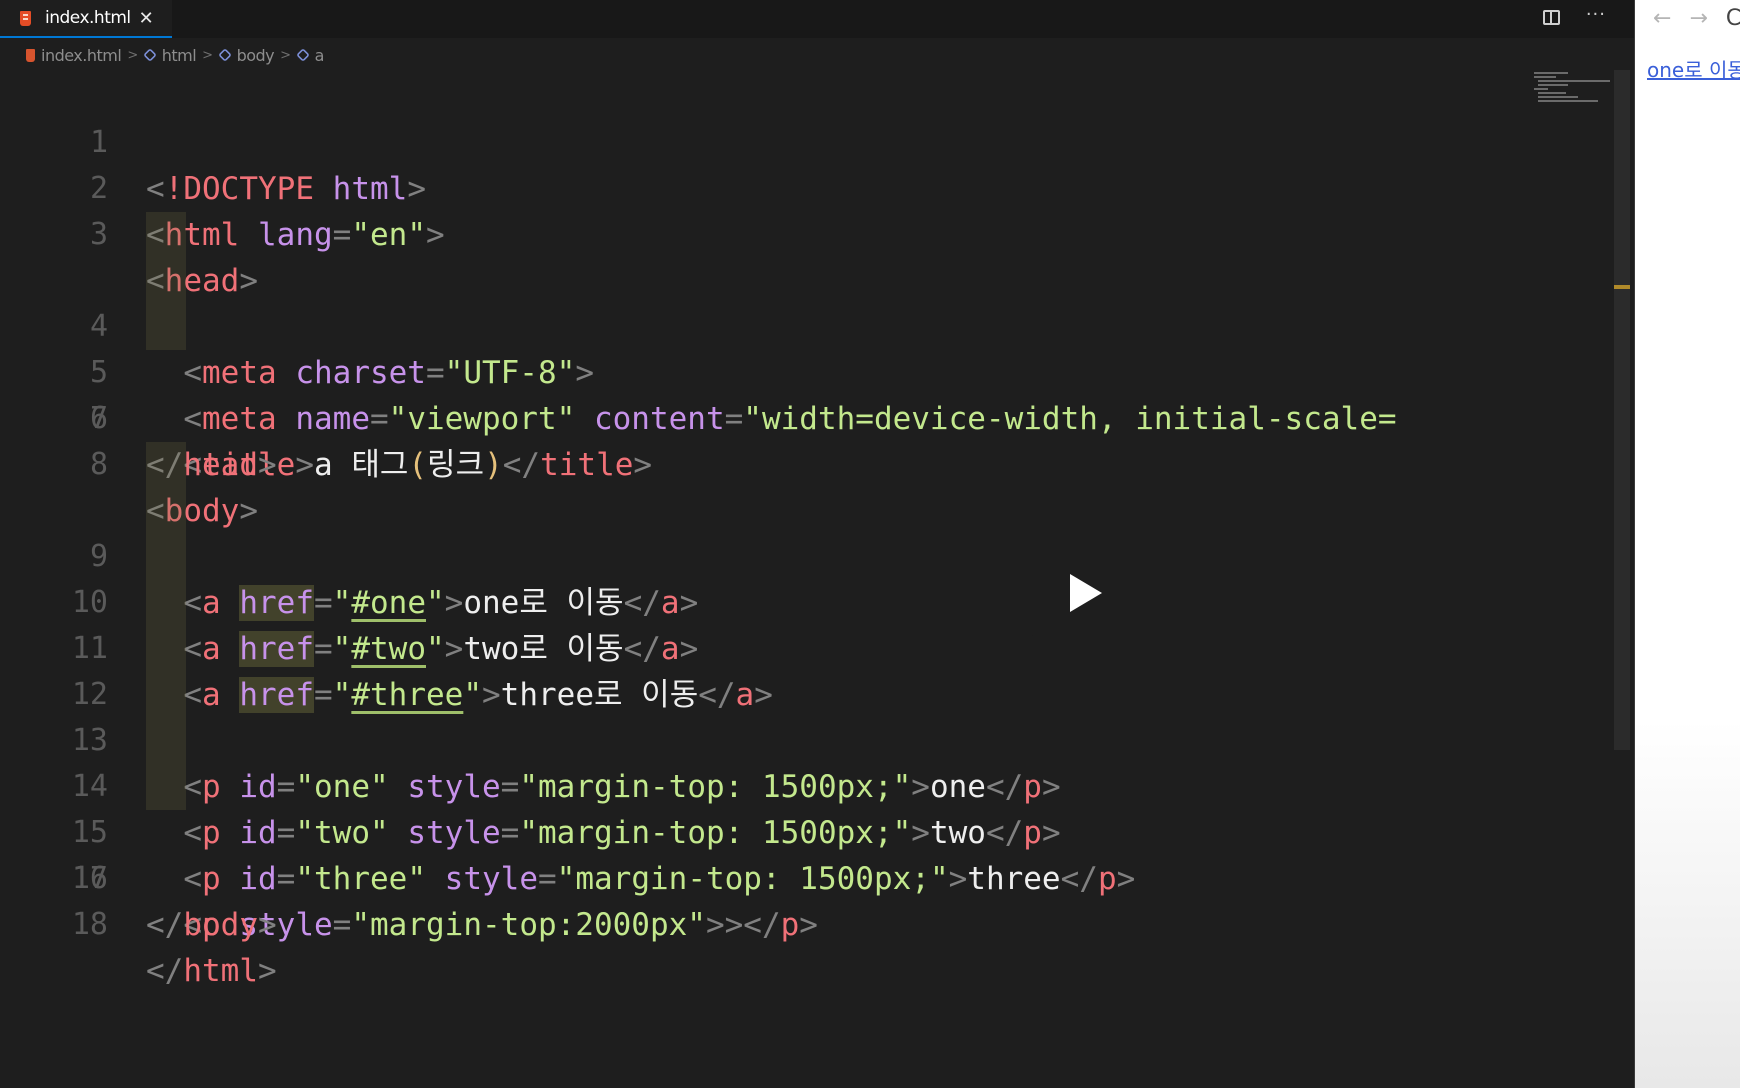 The height and width of the screenshot is (1088, 1740). Describe the element at coordinates (1733, 18) in the screenshot. I see `reload-icon: C` at that location.